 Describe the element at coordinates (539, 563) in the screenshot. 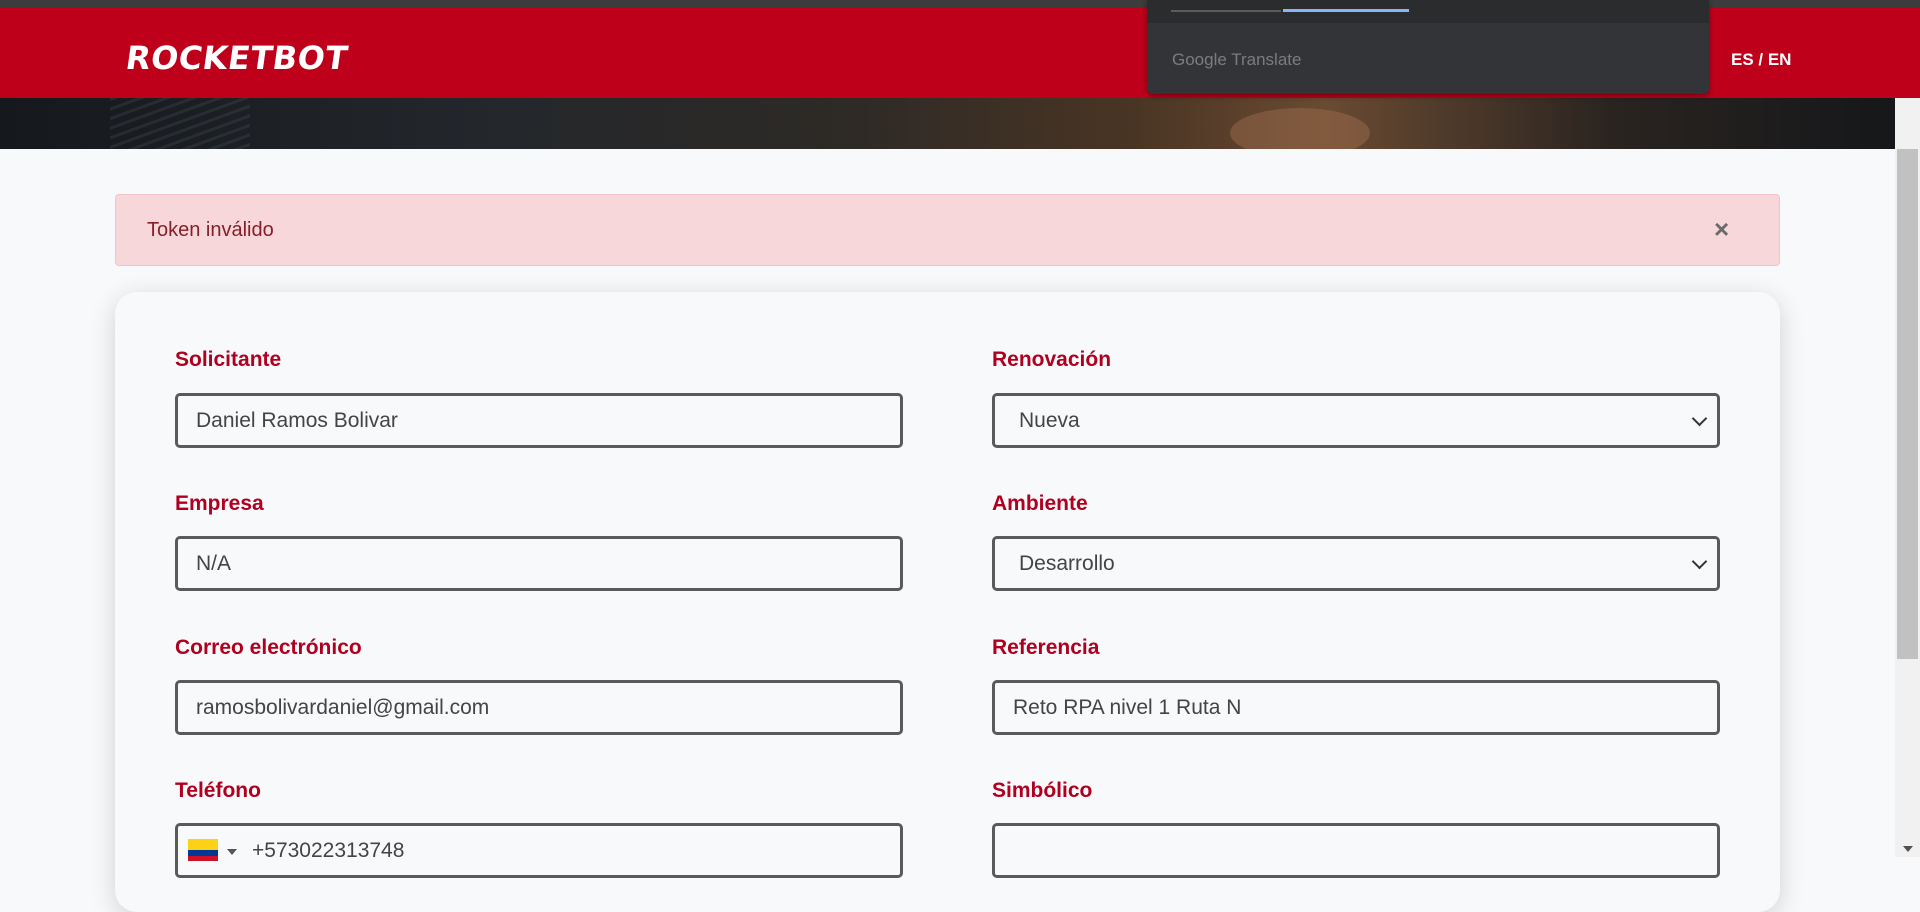

I see `empresa-input: N/A` at that location.